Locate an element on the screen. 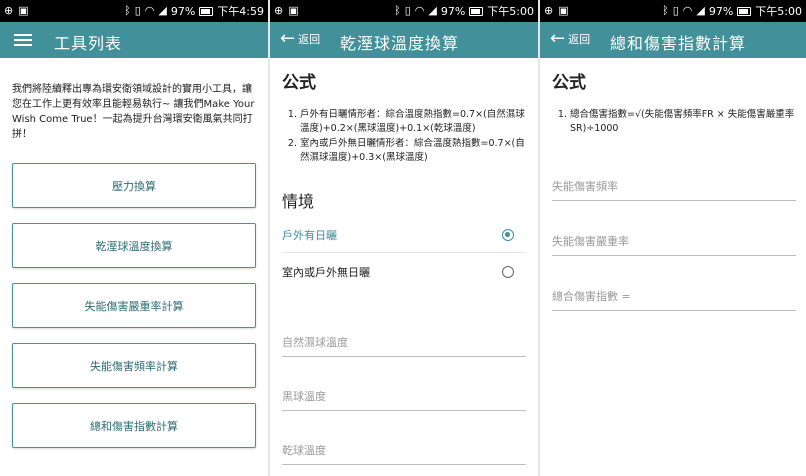 Image resolution: width=806 pixels, height=476 pixels. formula-item: 總合傷害指數=√(失能傷害頻率FR × 失能傷害嚴重率SR)÷1000 is located at coordinates (684, 122).